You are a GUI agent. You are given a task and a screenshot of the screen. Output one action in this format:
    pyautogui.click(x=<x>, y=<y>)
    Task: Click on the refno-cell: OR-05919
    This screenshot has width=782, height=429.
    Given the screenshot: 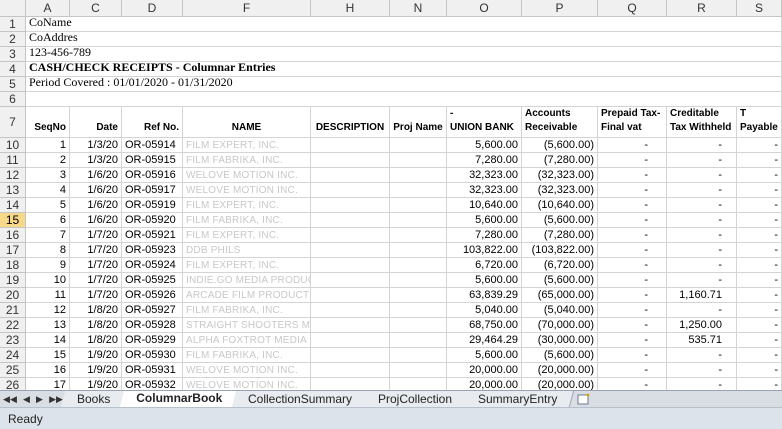 What is the action you would take?
    pyautogui.click(x=152, y=205)
    